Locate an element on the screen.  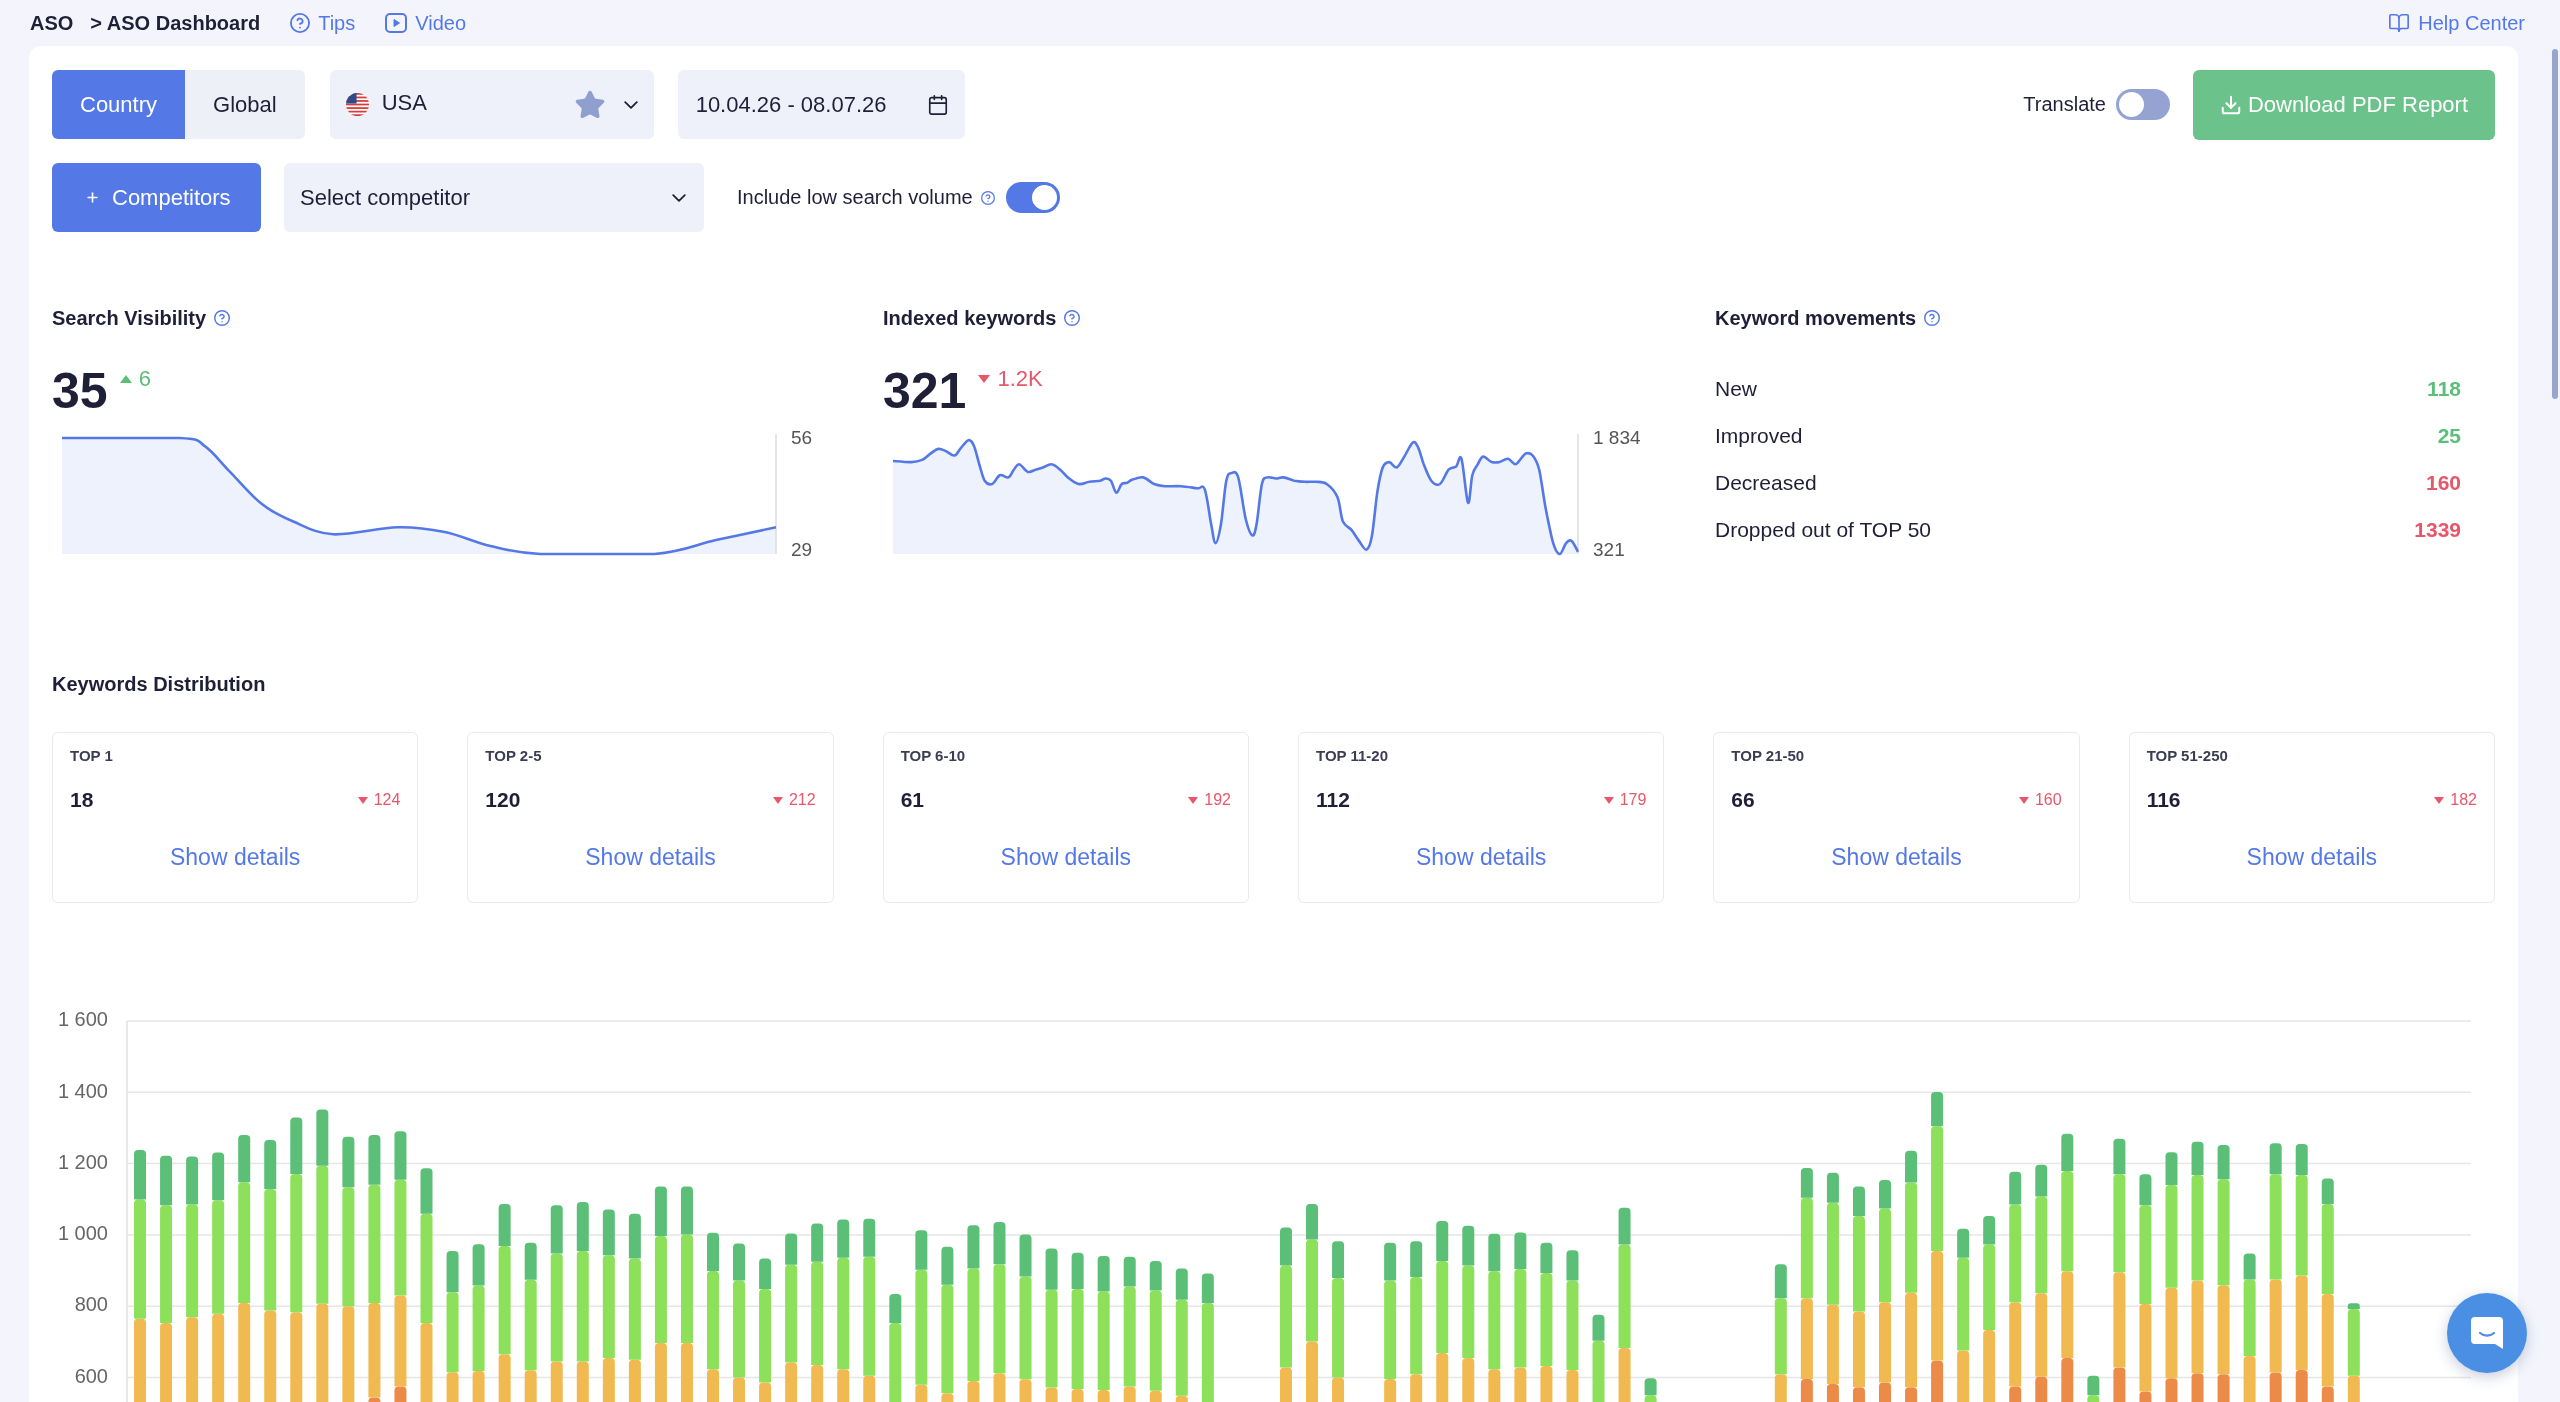
scope-tab: Global is located at coordinates (245, 104).